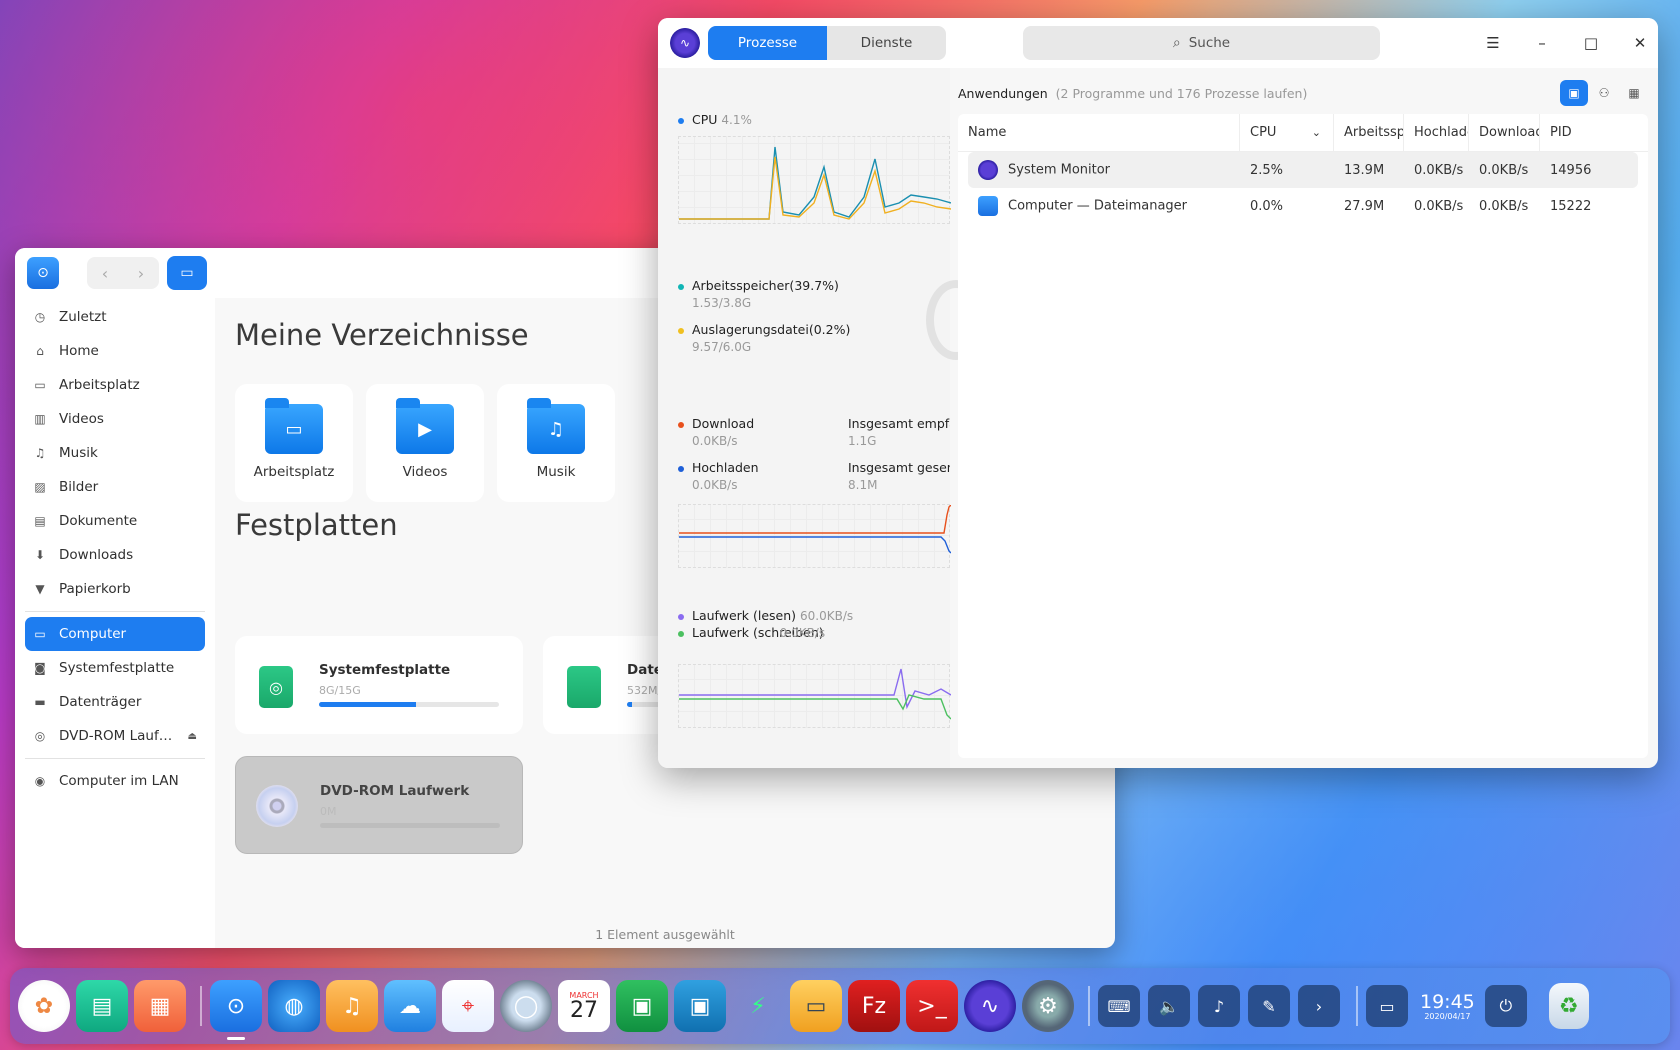  What do you see at coordinates (1104, 206) in the screenshot?
I see `process-name-cell: Computer — Dateimanager` at bounding box center [1104, 206].